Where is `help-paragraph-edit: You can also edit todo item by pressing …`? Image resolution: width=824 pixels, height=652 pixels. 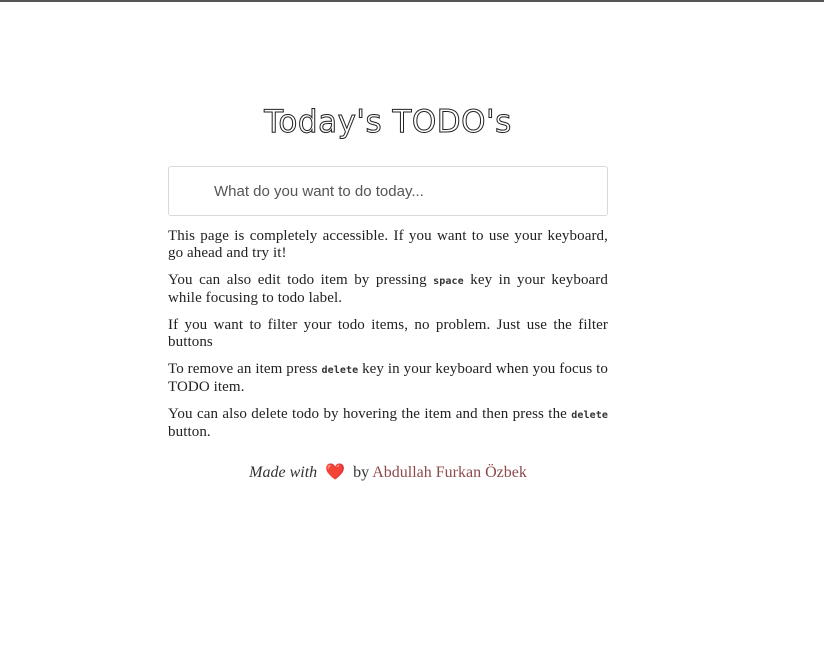 help-paragraph-edit: You can also edit todo item by pressing … is located at coordinates (388, 289).